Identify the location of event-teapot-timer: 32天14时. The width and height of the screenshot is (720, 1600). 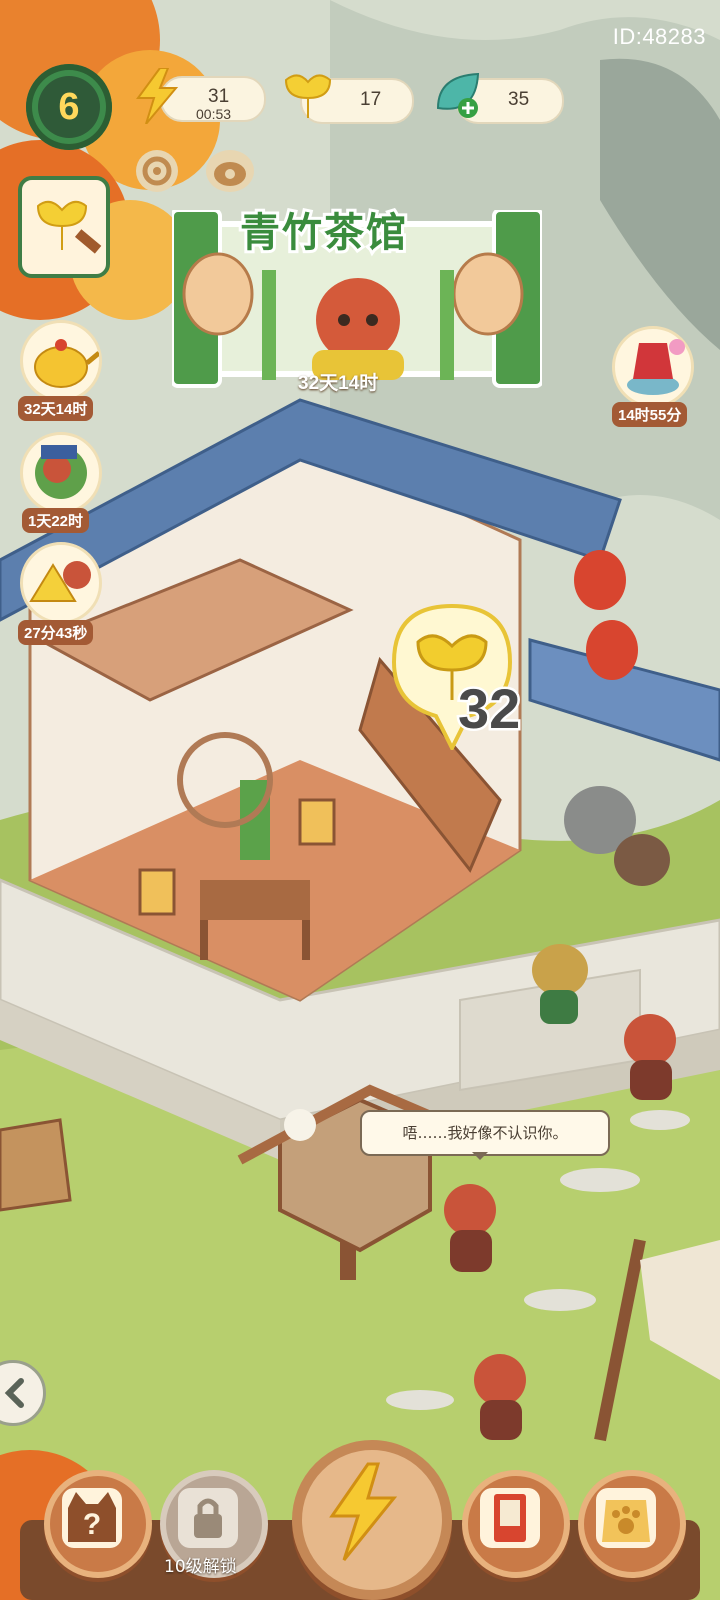
(56, 408).